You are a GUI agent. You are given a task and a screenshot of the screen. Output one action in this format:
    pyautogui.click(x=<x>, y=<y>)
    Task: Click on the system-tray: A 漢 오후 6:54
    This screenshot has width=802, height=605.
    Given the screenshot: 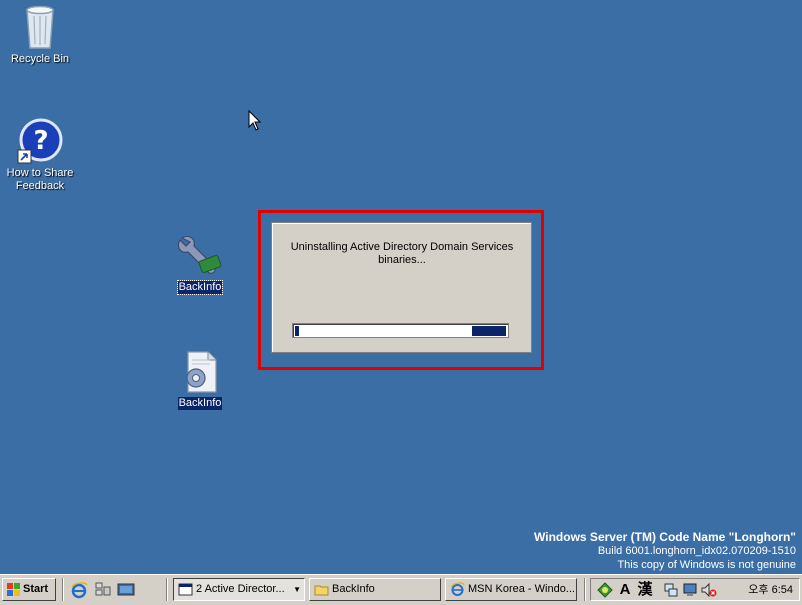 What is the action you would take?
    pyautogui.click(x=695, y=589)
    